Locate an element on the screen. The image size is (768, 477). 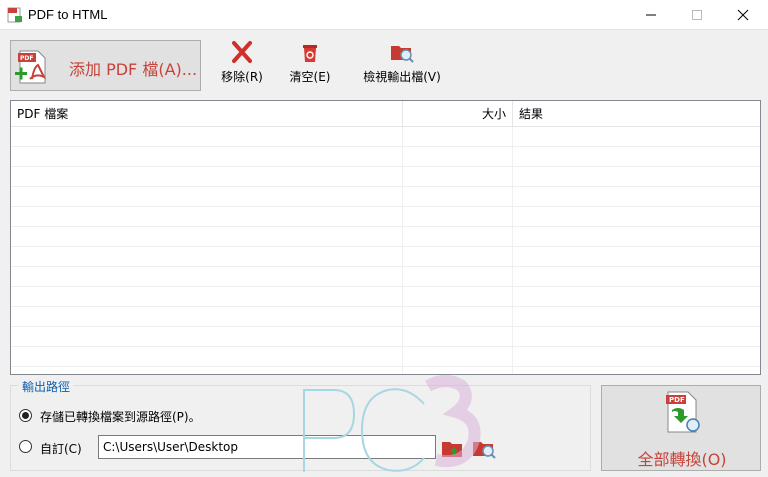
folder-search-icon is located at coordinates (402, 54).